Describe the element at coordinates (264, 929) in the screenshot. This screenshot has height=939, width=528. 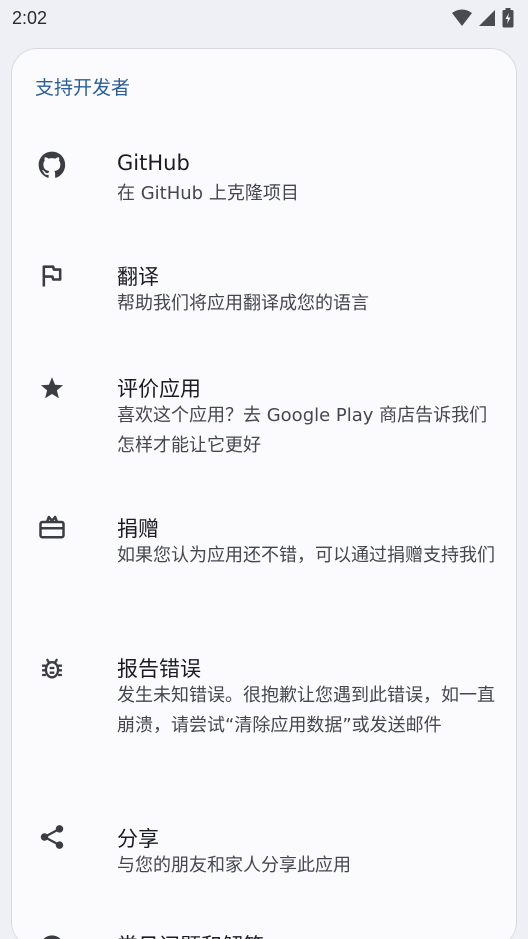
I see `faq-item: 常见问题和解答` at that location.